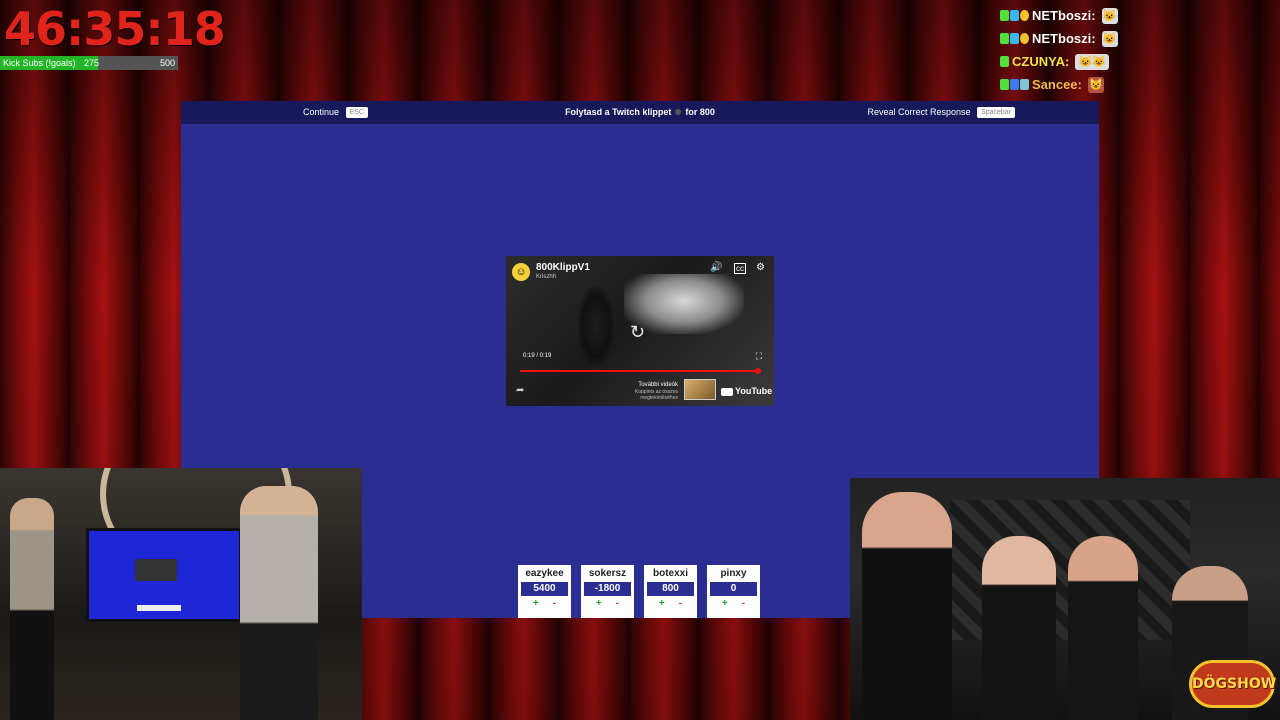 The width and height of the screenshot is (1280, 720). What do you see at coordinates (544, 573) in the screenshot?
I see `player-name: eazykee` at bounding box center [544, 573].